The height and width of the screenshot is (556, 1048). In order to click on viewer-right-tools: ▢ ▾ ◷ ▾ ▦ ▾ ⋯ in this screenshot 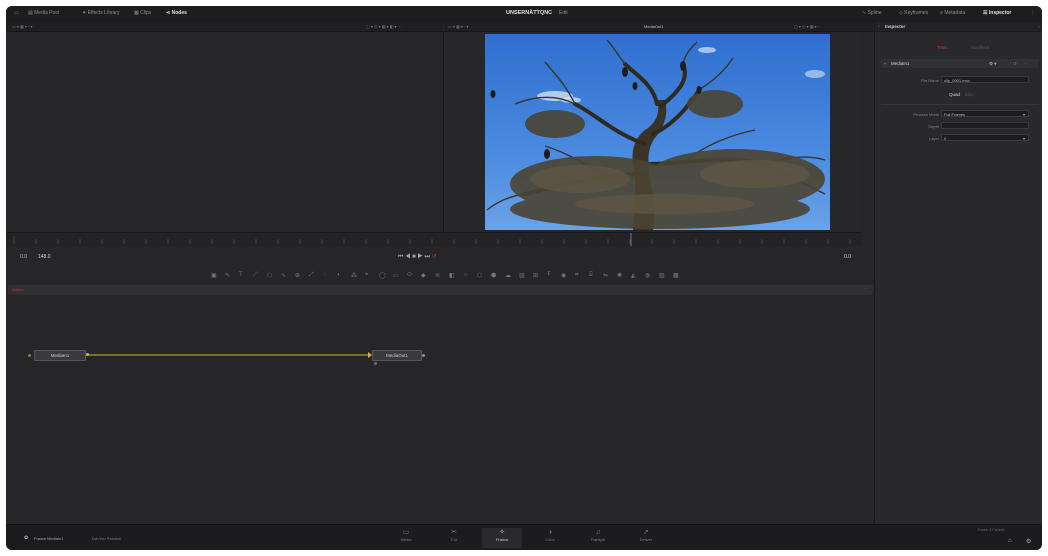, I will do `click(808, 26)`.